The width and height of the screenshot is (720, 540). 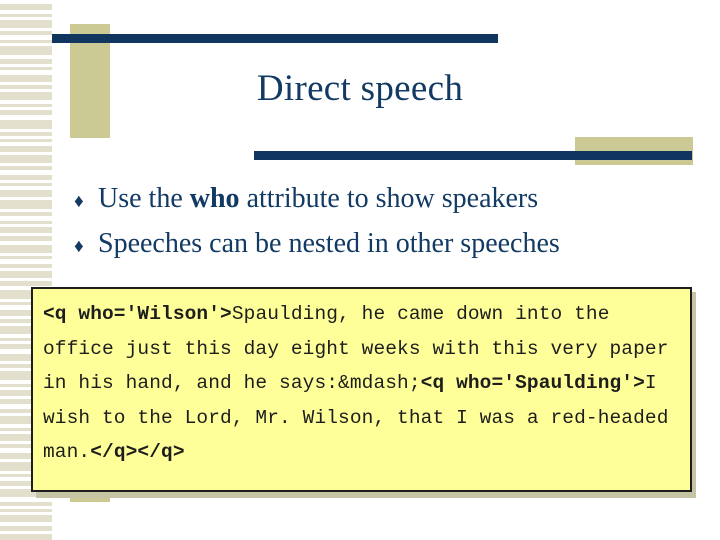 What do you see at coordinates (473, 155) in the screenshot?
I see `navy-rule-middle` at bounding box center [473, 155].